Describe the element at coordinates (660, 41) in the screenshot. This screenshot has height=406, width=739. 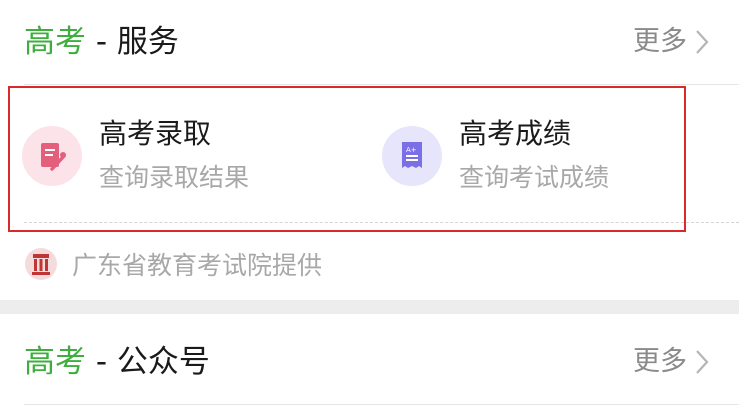
I see `services-more-label: 更多` at that location.